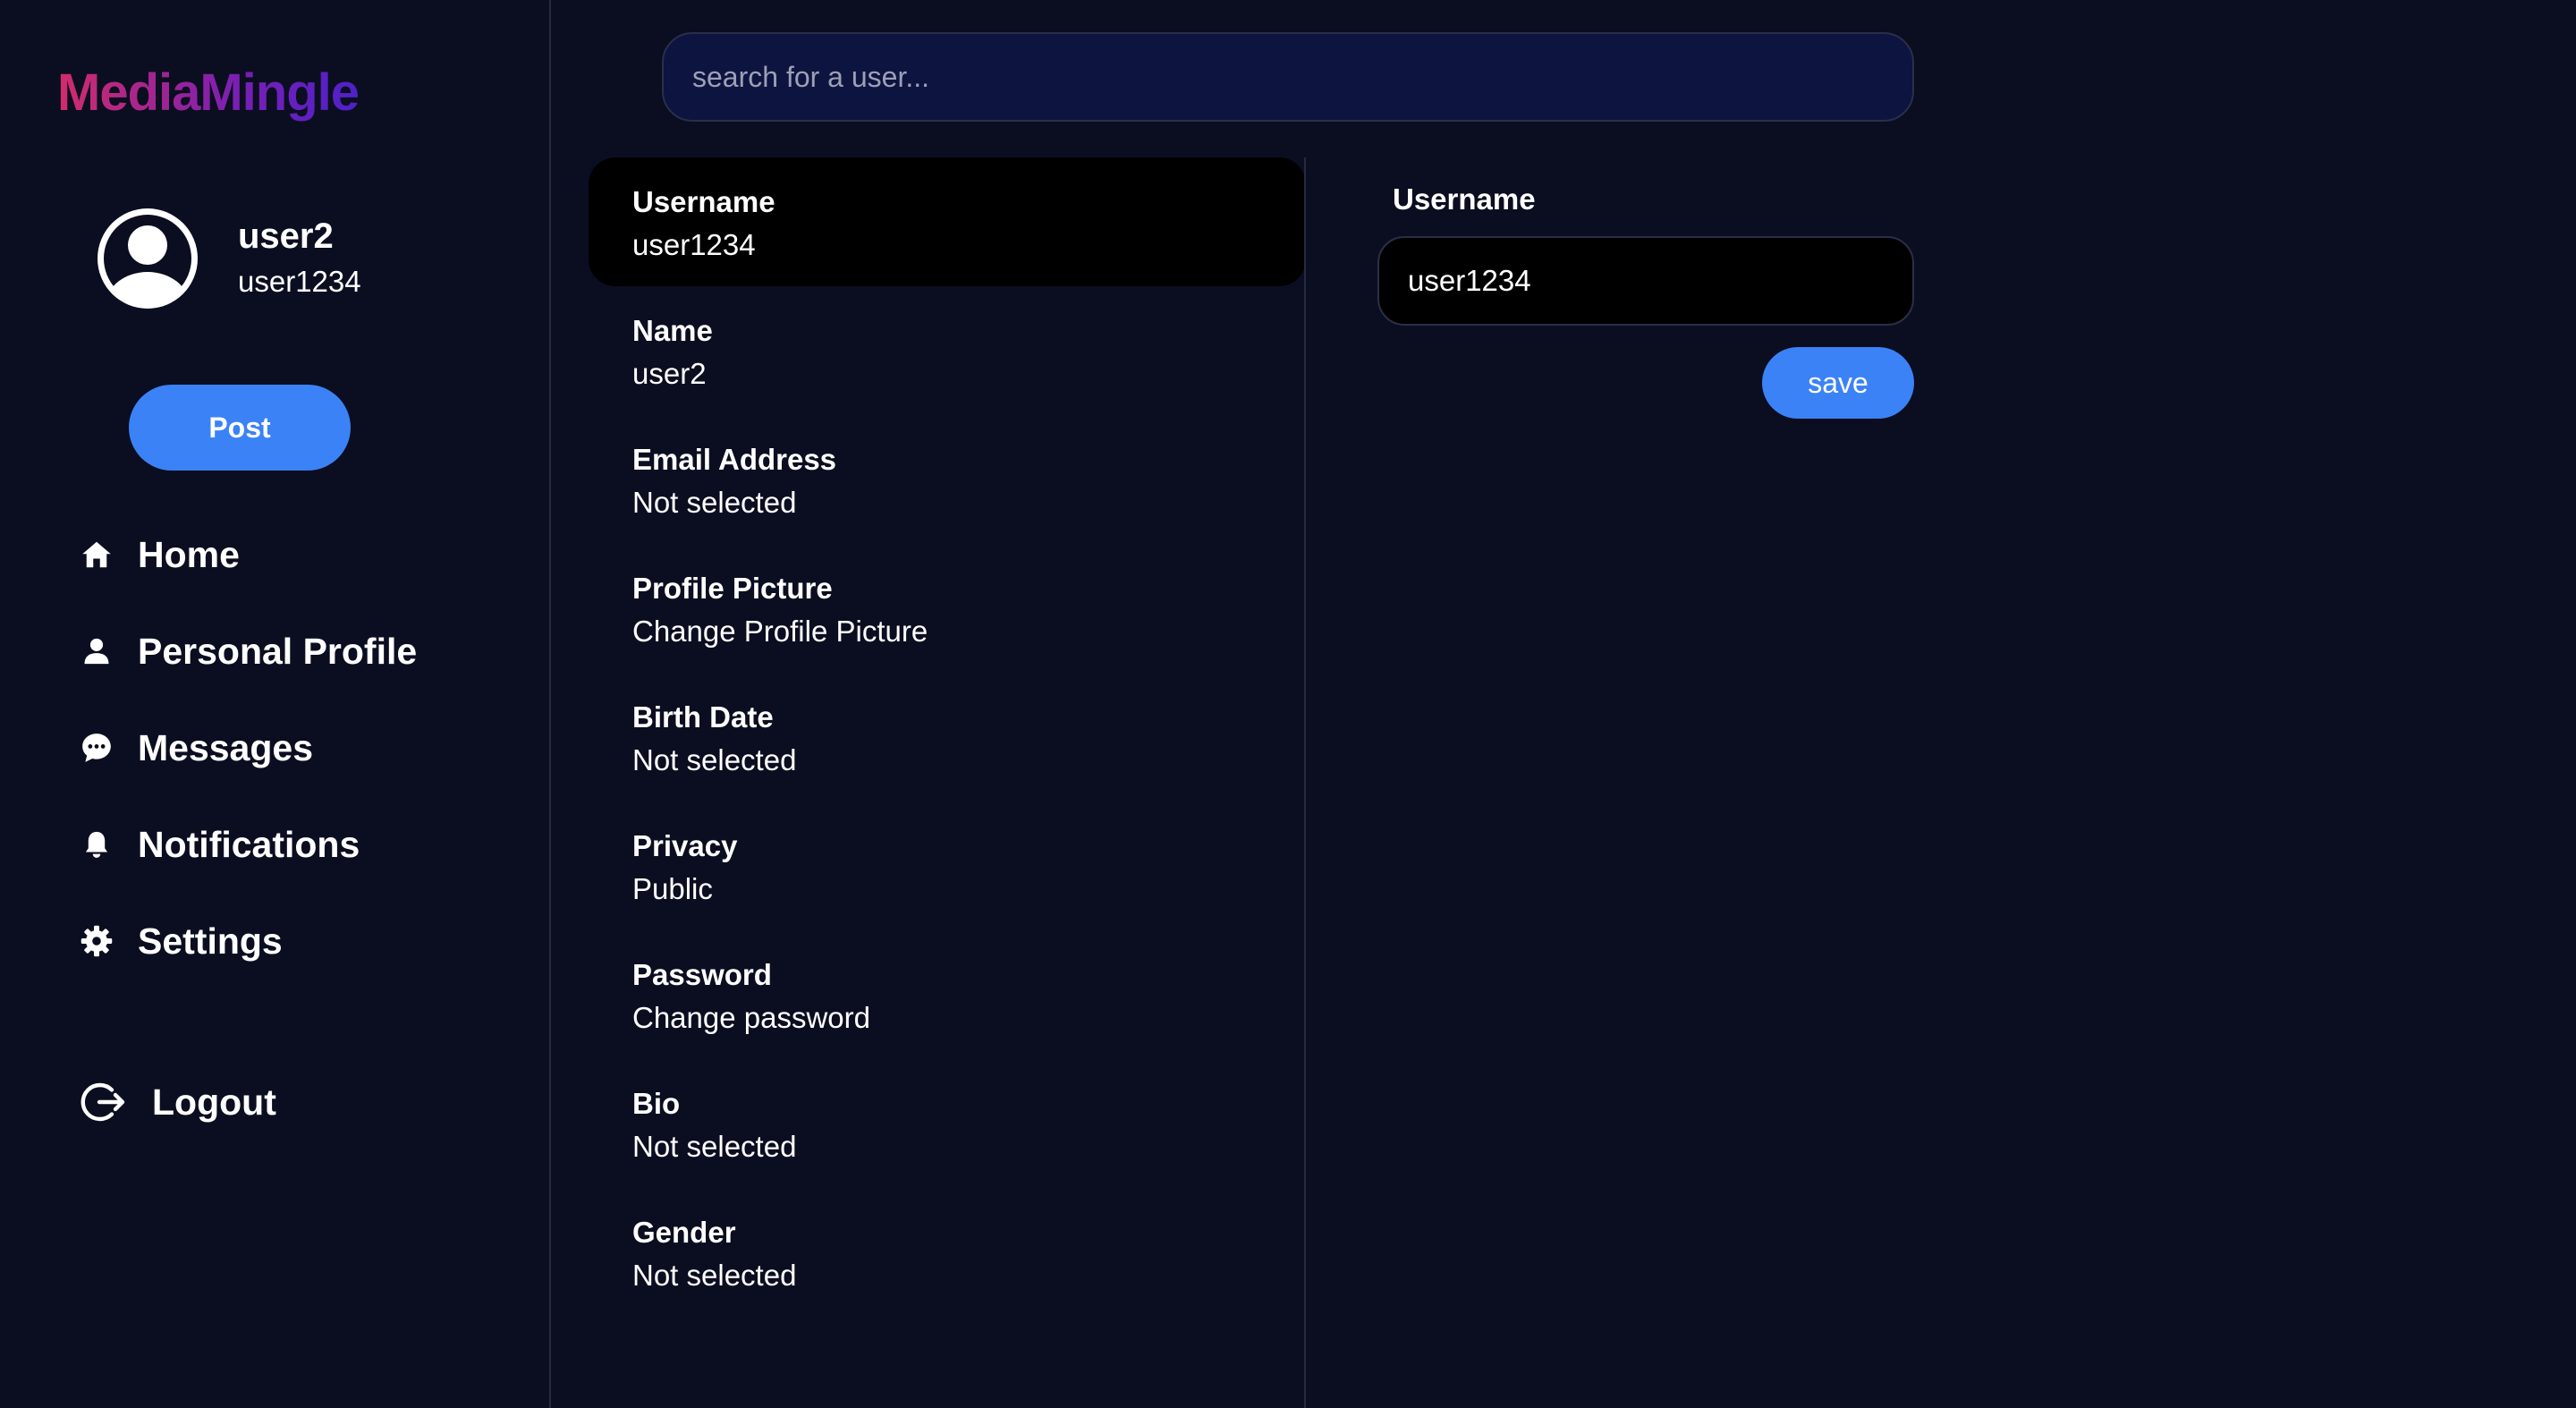 This screenshot has width=2576, height=1408. What do you see at coordinates (694, 244) in the screenshot?
I see `setting-value: user1234` at bounding box center [694, 244].